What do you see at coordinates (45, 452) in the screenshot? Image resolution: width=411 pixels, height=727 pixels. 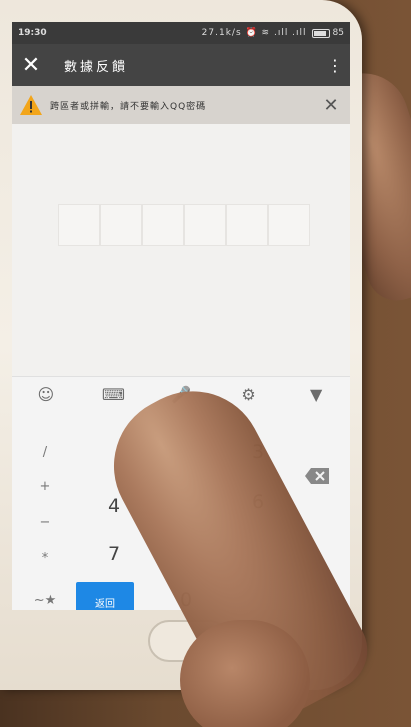 I see `key-slash: /` at bounding box center [45, 452].